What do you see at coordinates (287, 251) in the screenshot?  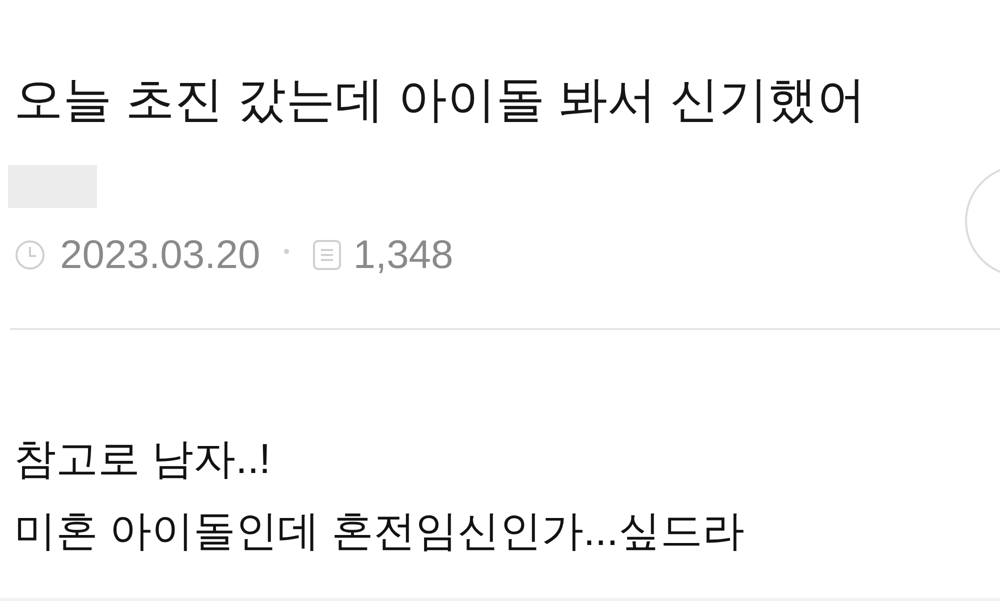 I see `separator-dot-icon` at bounding box center [287, 251].